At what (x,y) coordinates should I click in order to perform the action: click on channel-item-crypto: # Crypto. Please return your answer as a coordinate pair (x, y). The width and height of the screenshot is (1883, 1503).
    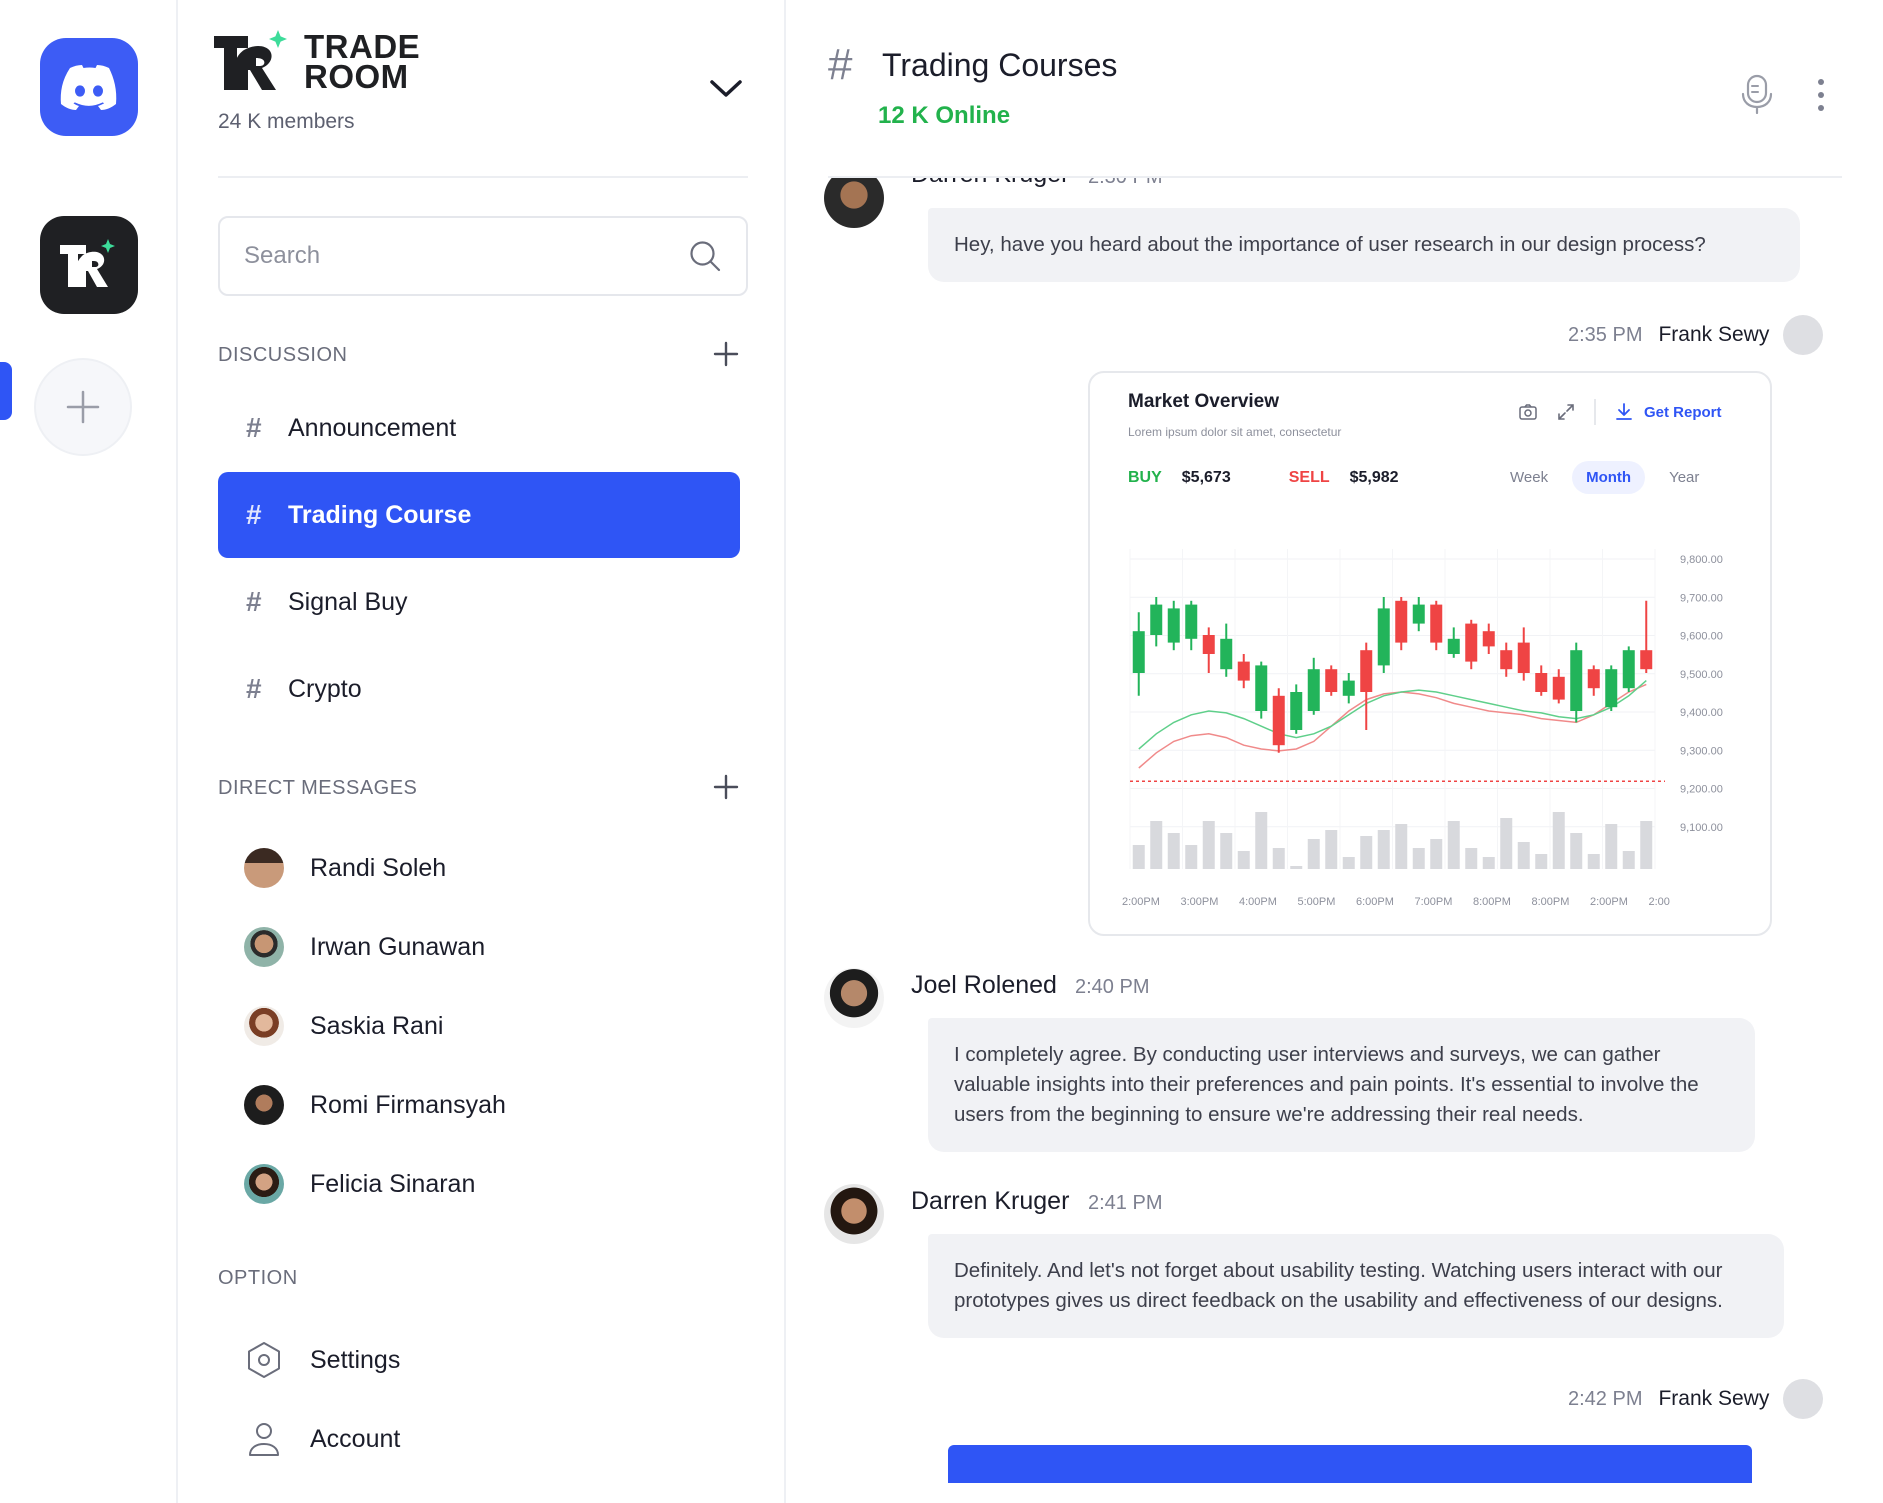
    Looking at the image, I should click on (479, 689).